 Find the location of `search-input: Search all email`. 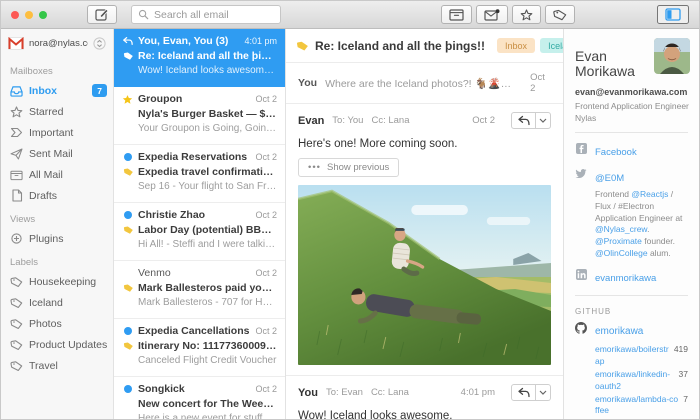

search-input: Search all email is located at coordinates (206, 14).